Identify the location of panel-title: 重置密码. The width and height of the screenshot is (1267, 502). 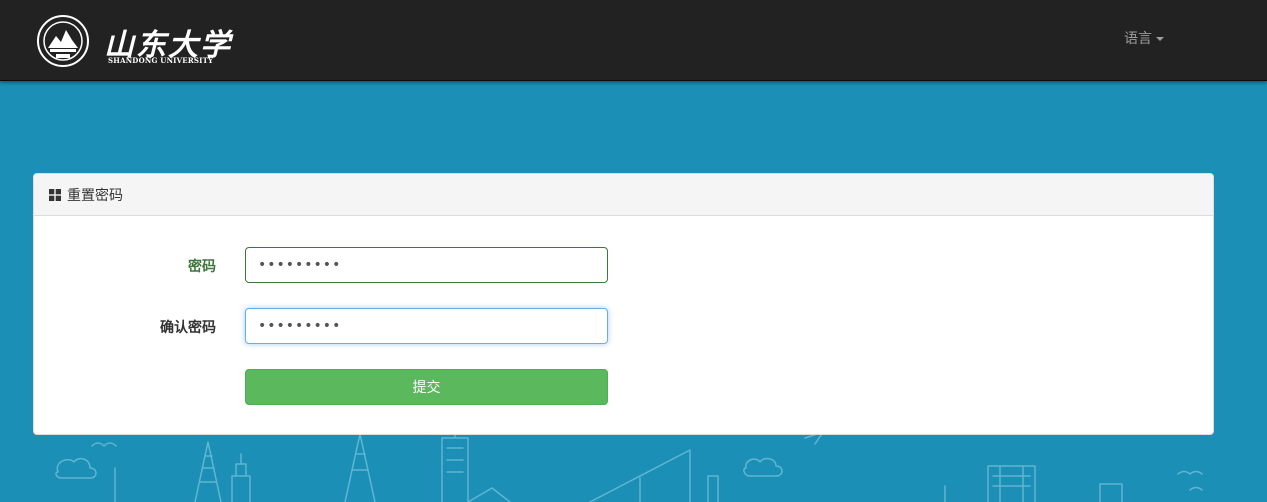
(95, 195).